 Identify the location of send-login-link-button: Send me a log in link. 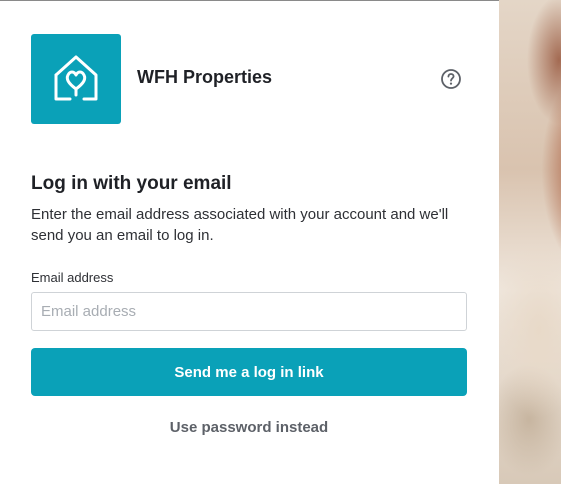
(249, 372).